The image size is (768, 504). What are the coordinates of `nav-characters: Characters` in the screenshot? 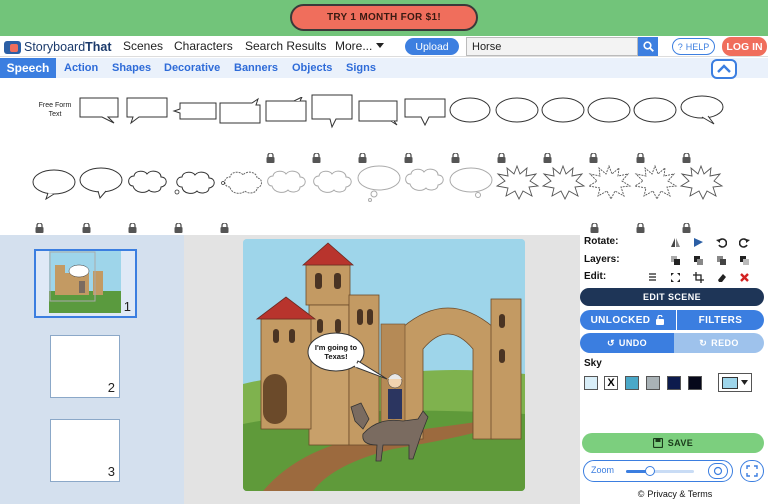 It's located at (203, 46).